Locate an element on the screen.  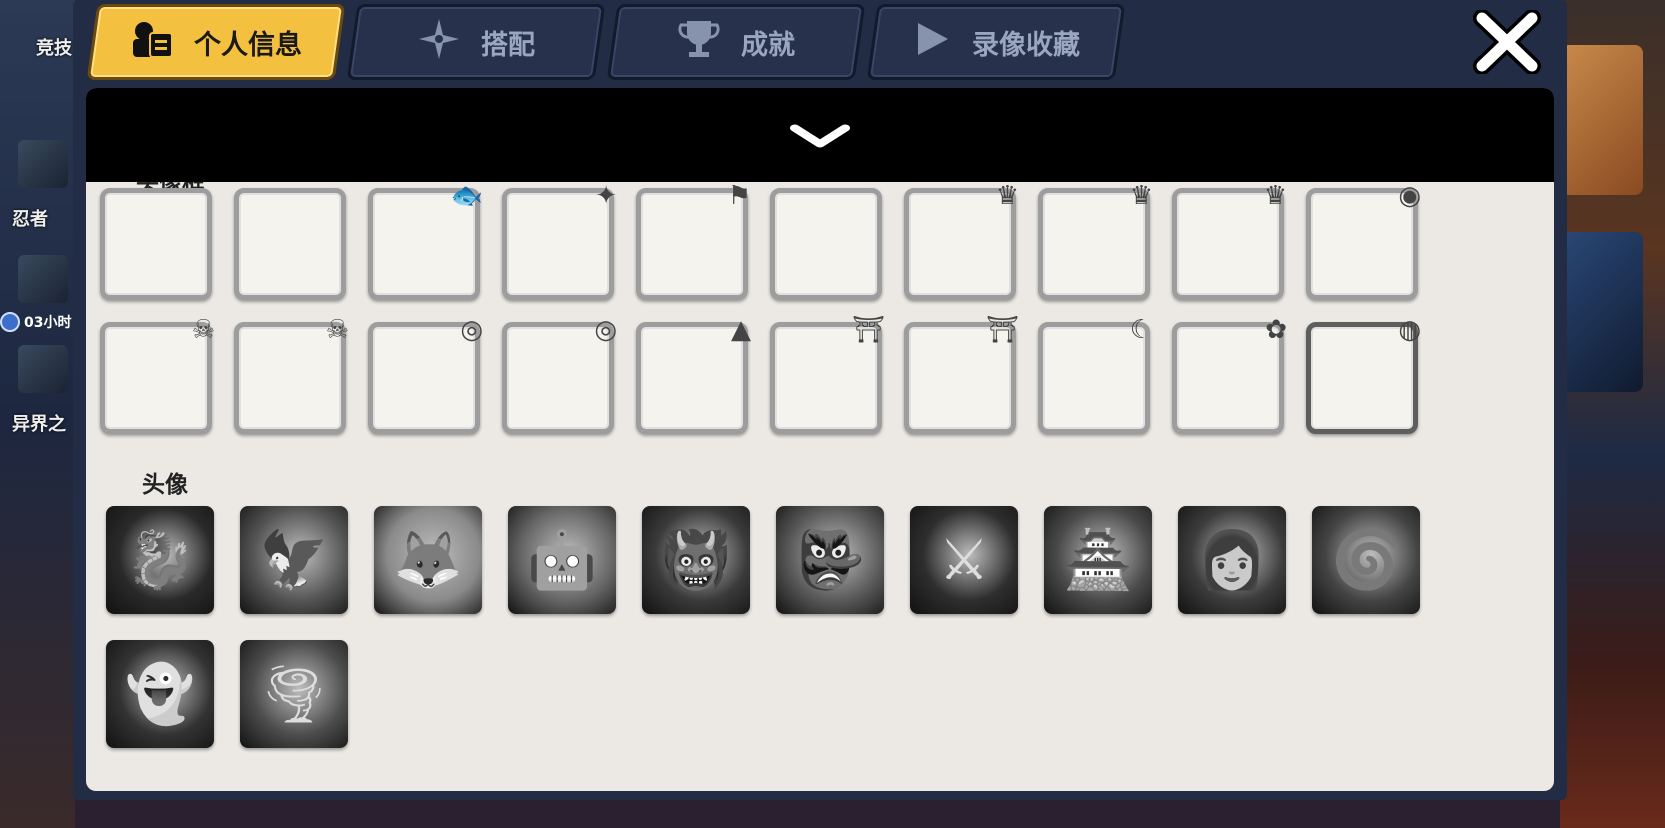
tomoe-icon: ◎ is located at coordinates (605, 330).